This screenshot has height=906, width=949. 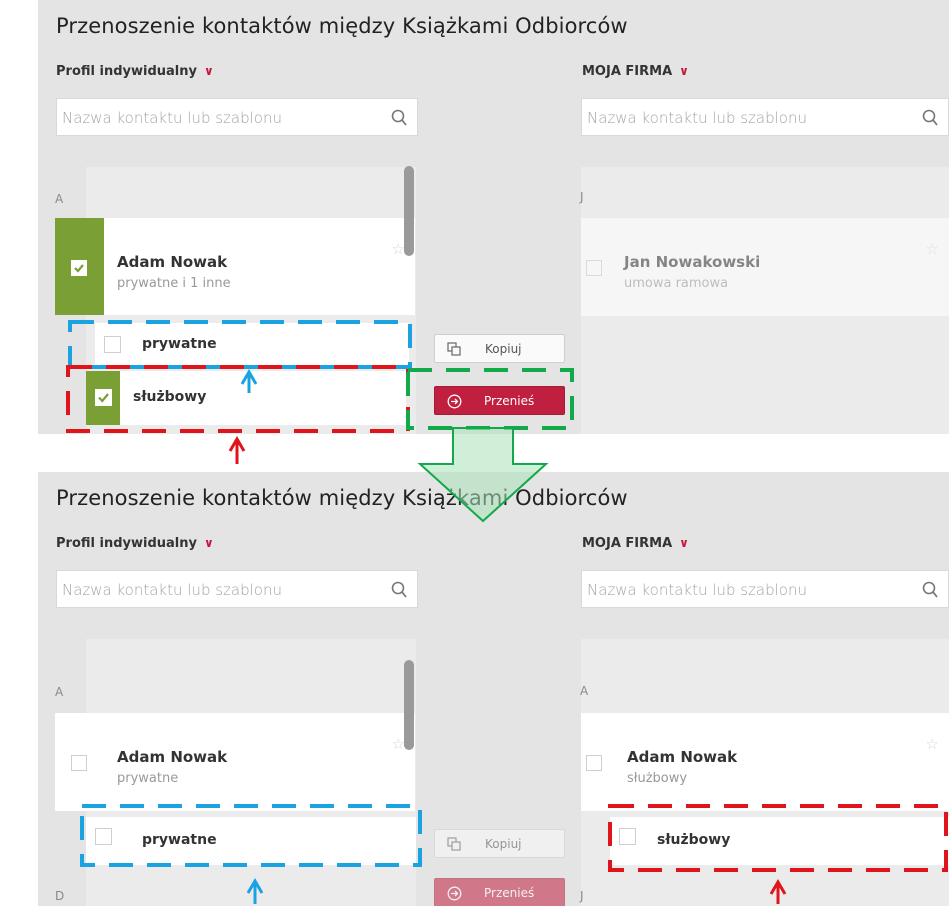 What do you see at coordinates (657, 778) in the screenshot?
I see `contact-subtitle: służbowy` at bounding box center [657, 778].